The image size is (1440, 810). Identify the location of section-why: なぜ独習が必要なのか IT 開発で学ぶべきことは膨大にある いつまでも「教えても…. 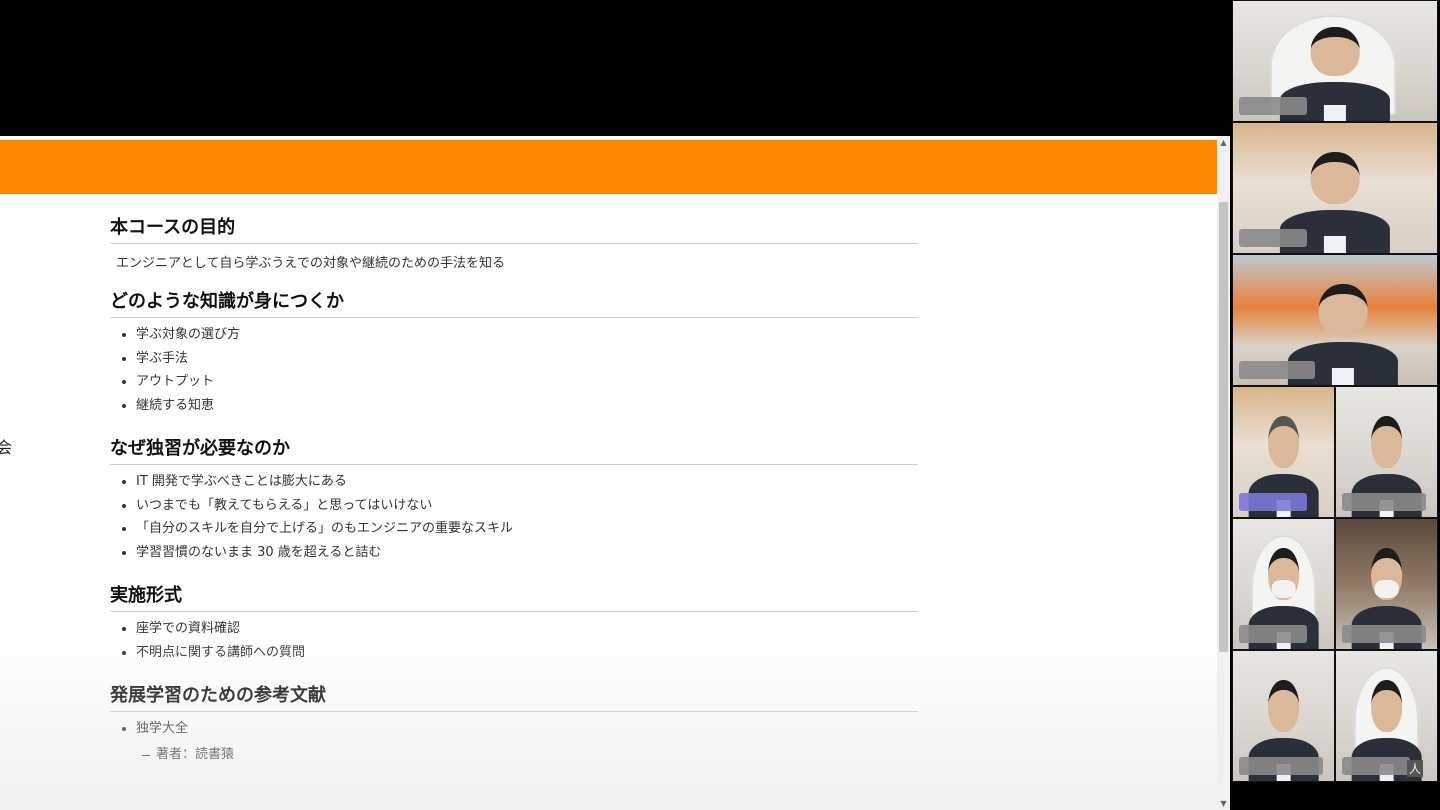
(514, 502).